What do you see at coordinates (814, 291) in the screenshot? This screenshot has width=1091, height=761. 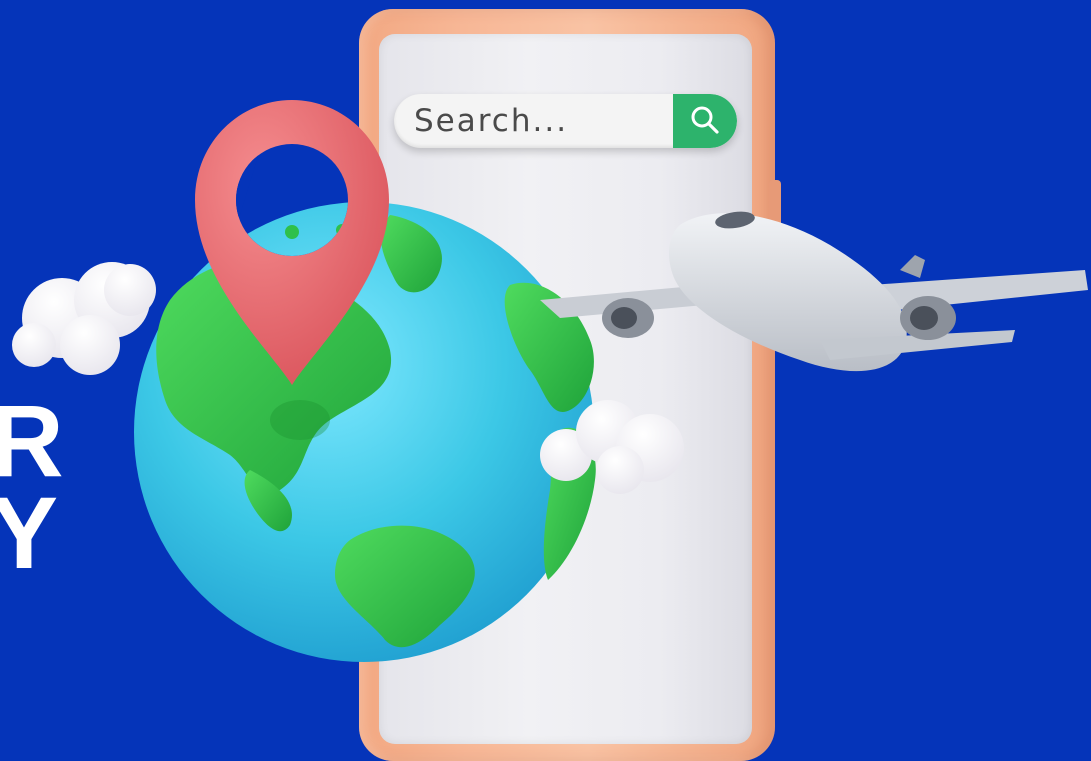 I see `airplane-icon` at bounding box center [814, 291].